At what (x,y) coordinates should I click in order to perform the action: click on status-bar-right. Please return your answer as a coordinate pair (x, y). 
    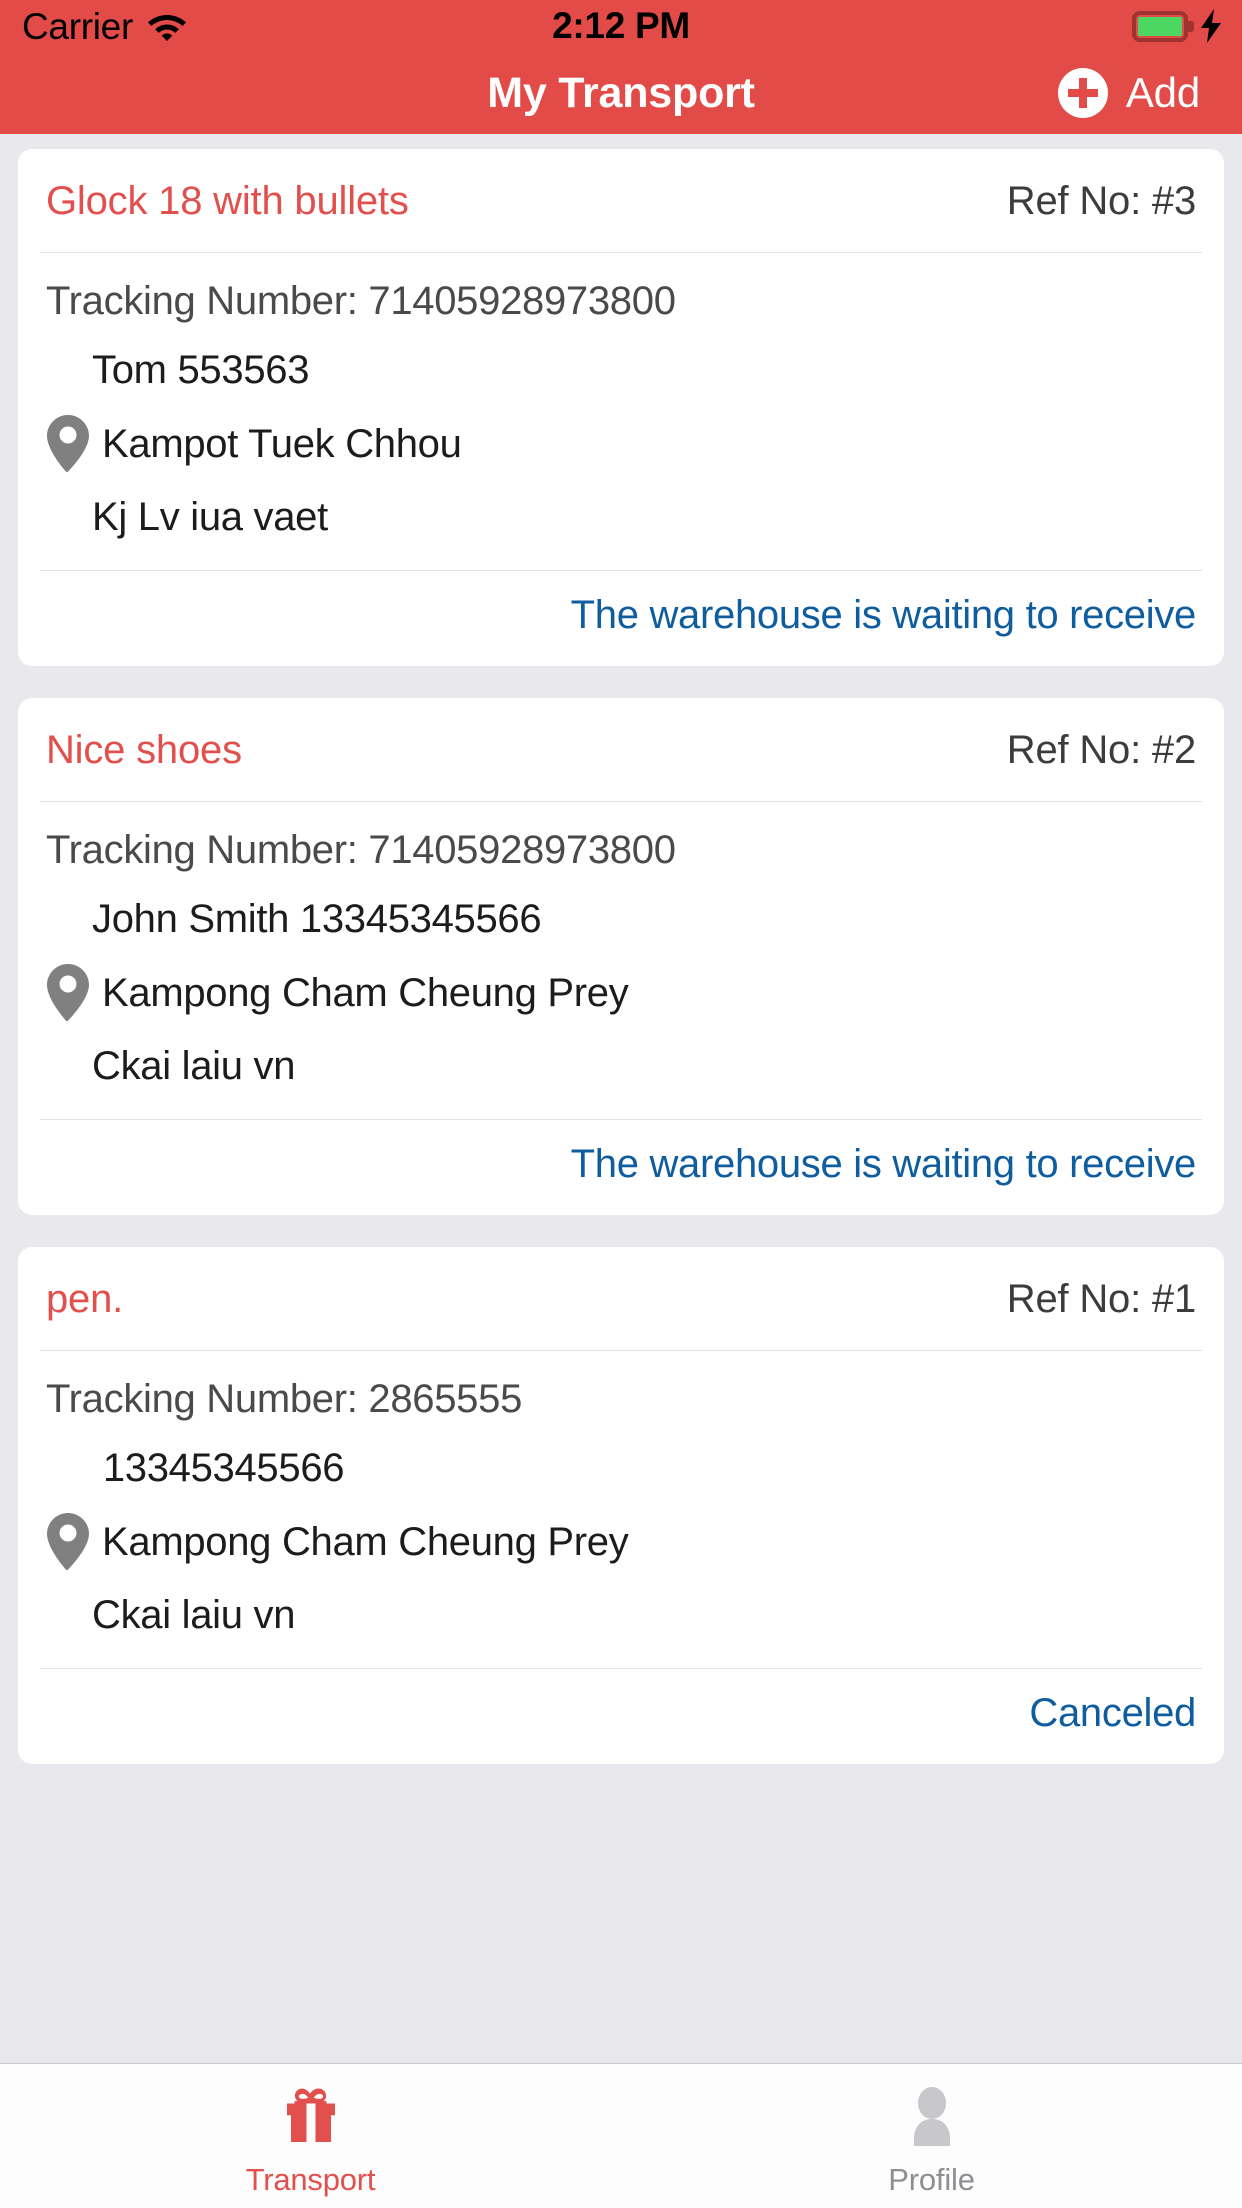
    Looking at the image, I should click on (1178, 26).